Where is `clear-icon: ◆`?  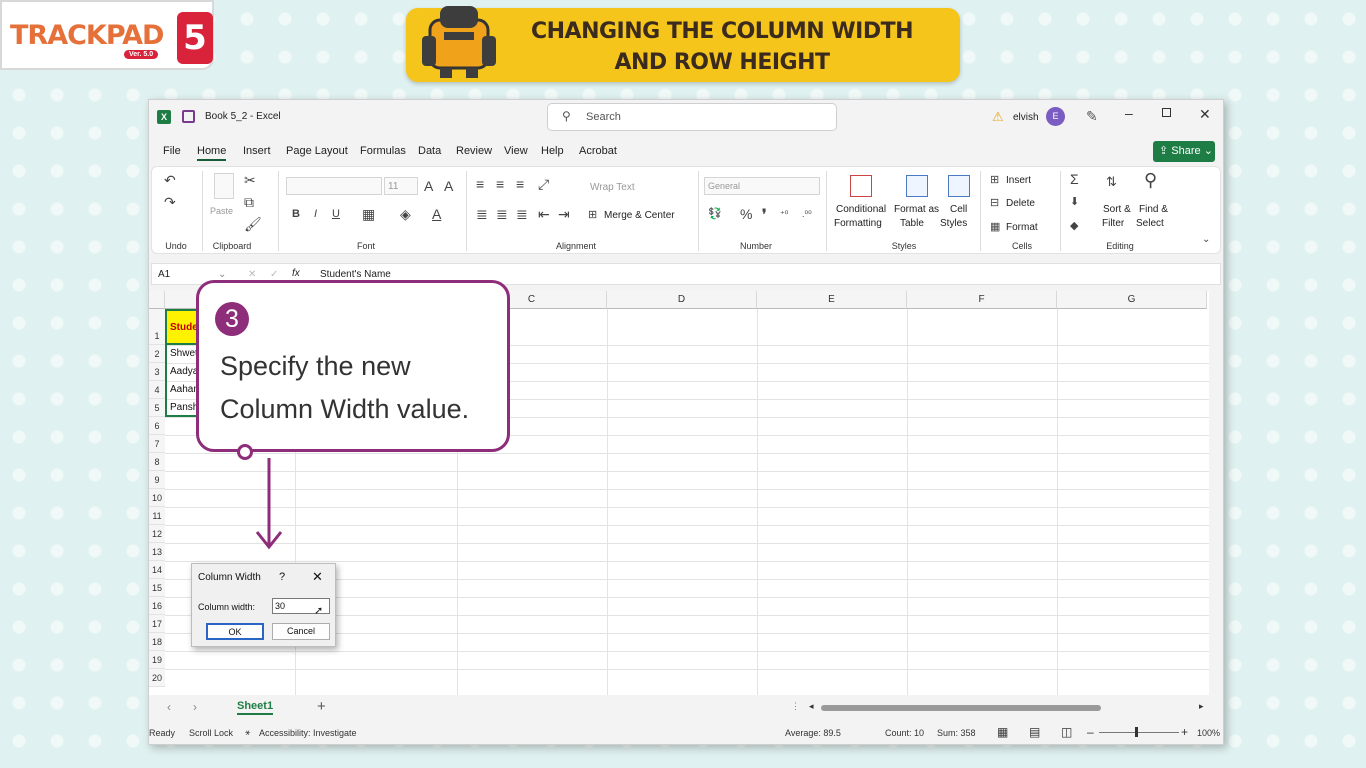 clear-icon: ◆ is located at coordinates (1074, 226).